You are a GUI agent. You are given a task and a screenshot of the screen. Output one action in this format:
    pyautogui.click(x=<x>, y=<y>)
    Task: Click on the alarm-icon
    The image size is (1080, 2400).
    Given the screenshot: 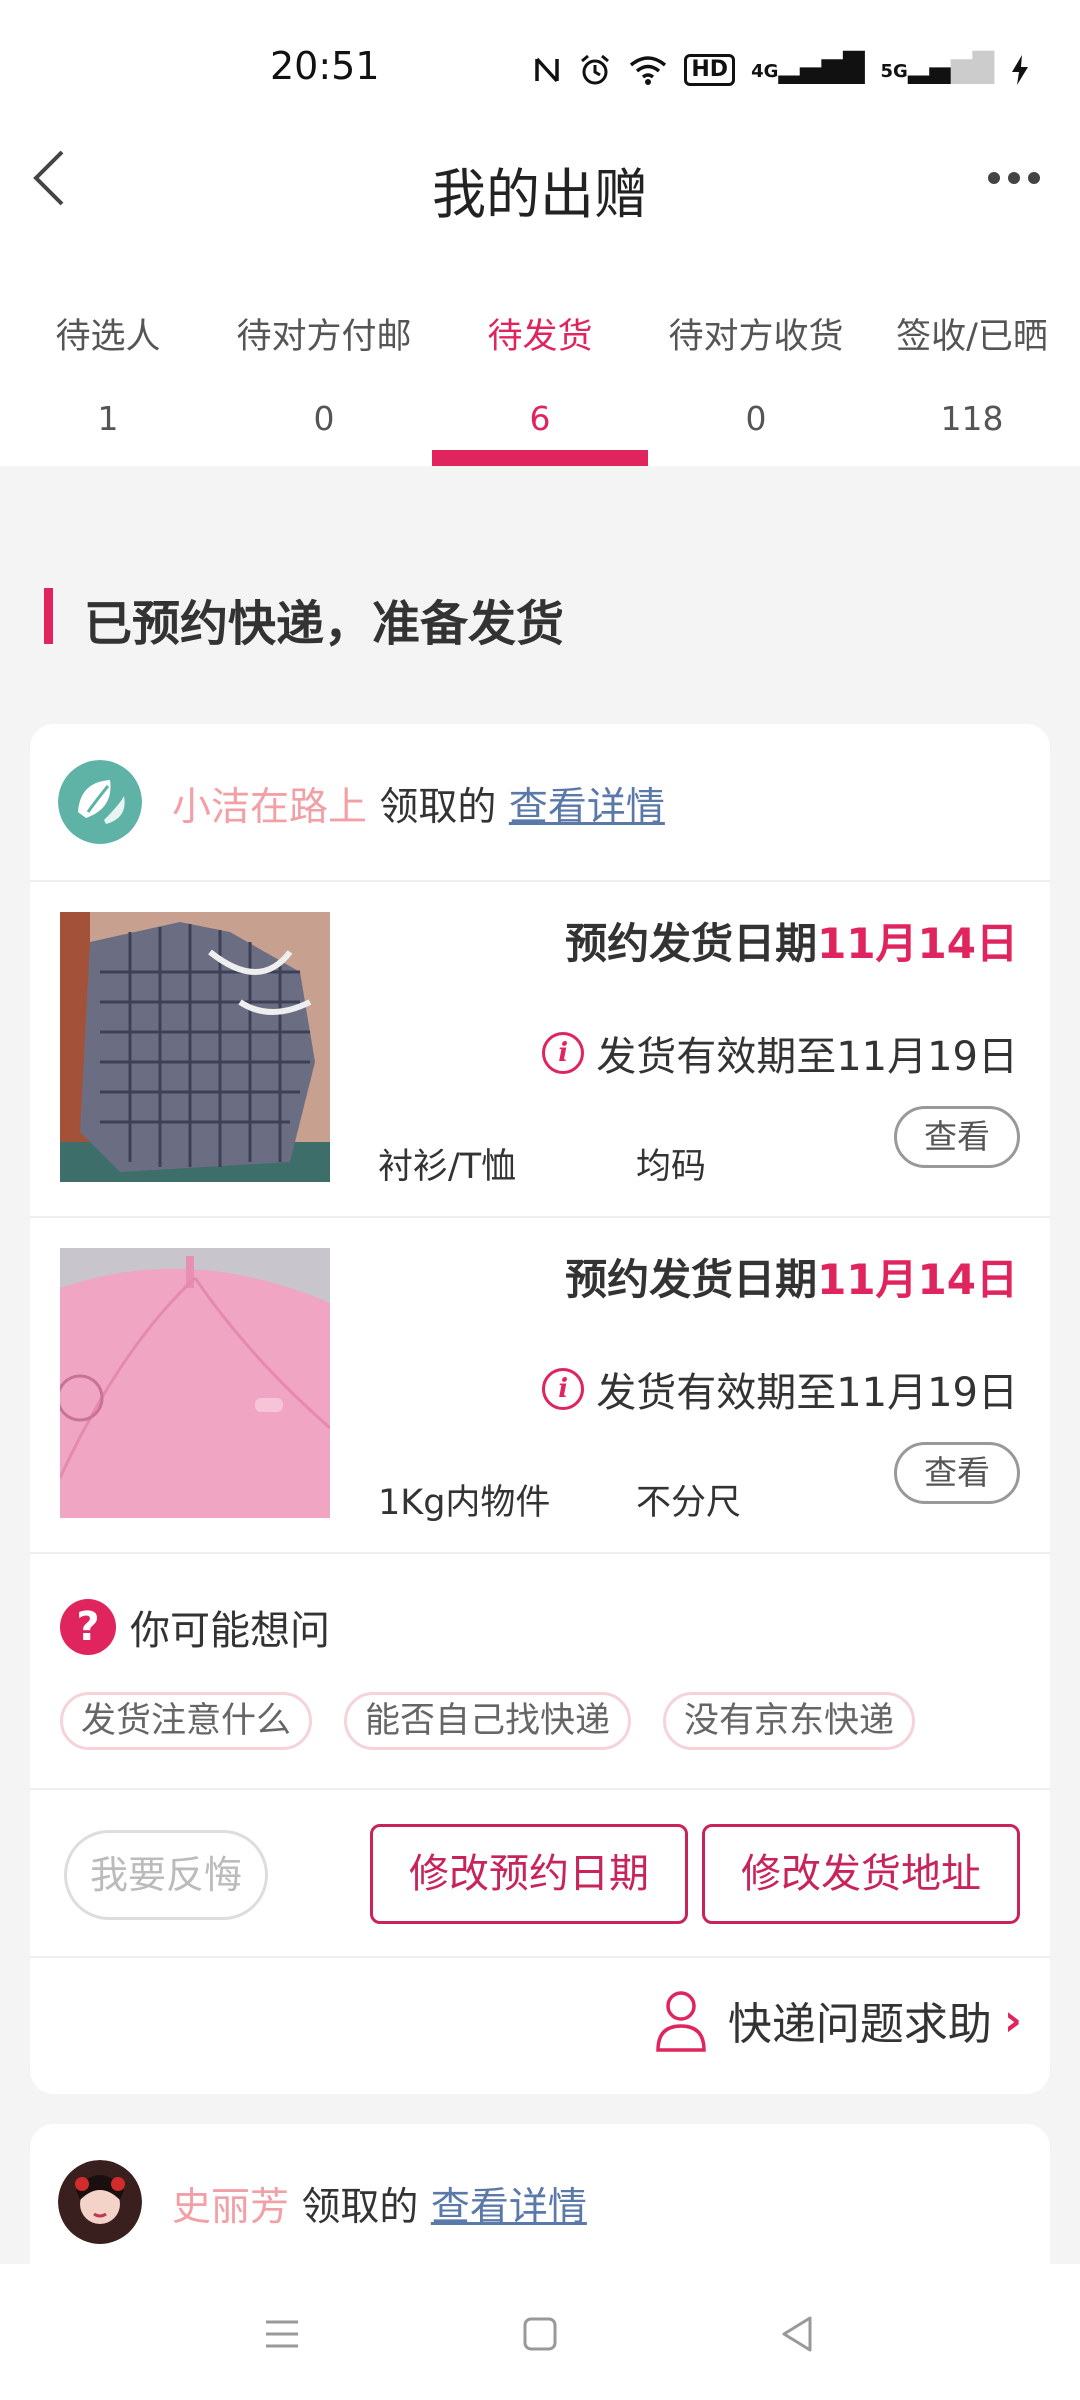 What is the action you would take?
    pyautogui.click(x=595, y=69)
    